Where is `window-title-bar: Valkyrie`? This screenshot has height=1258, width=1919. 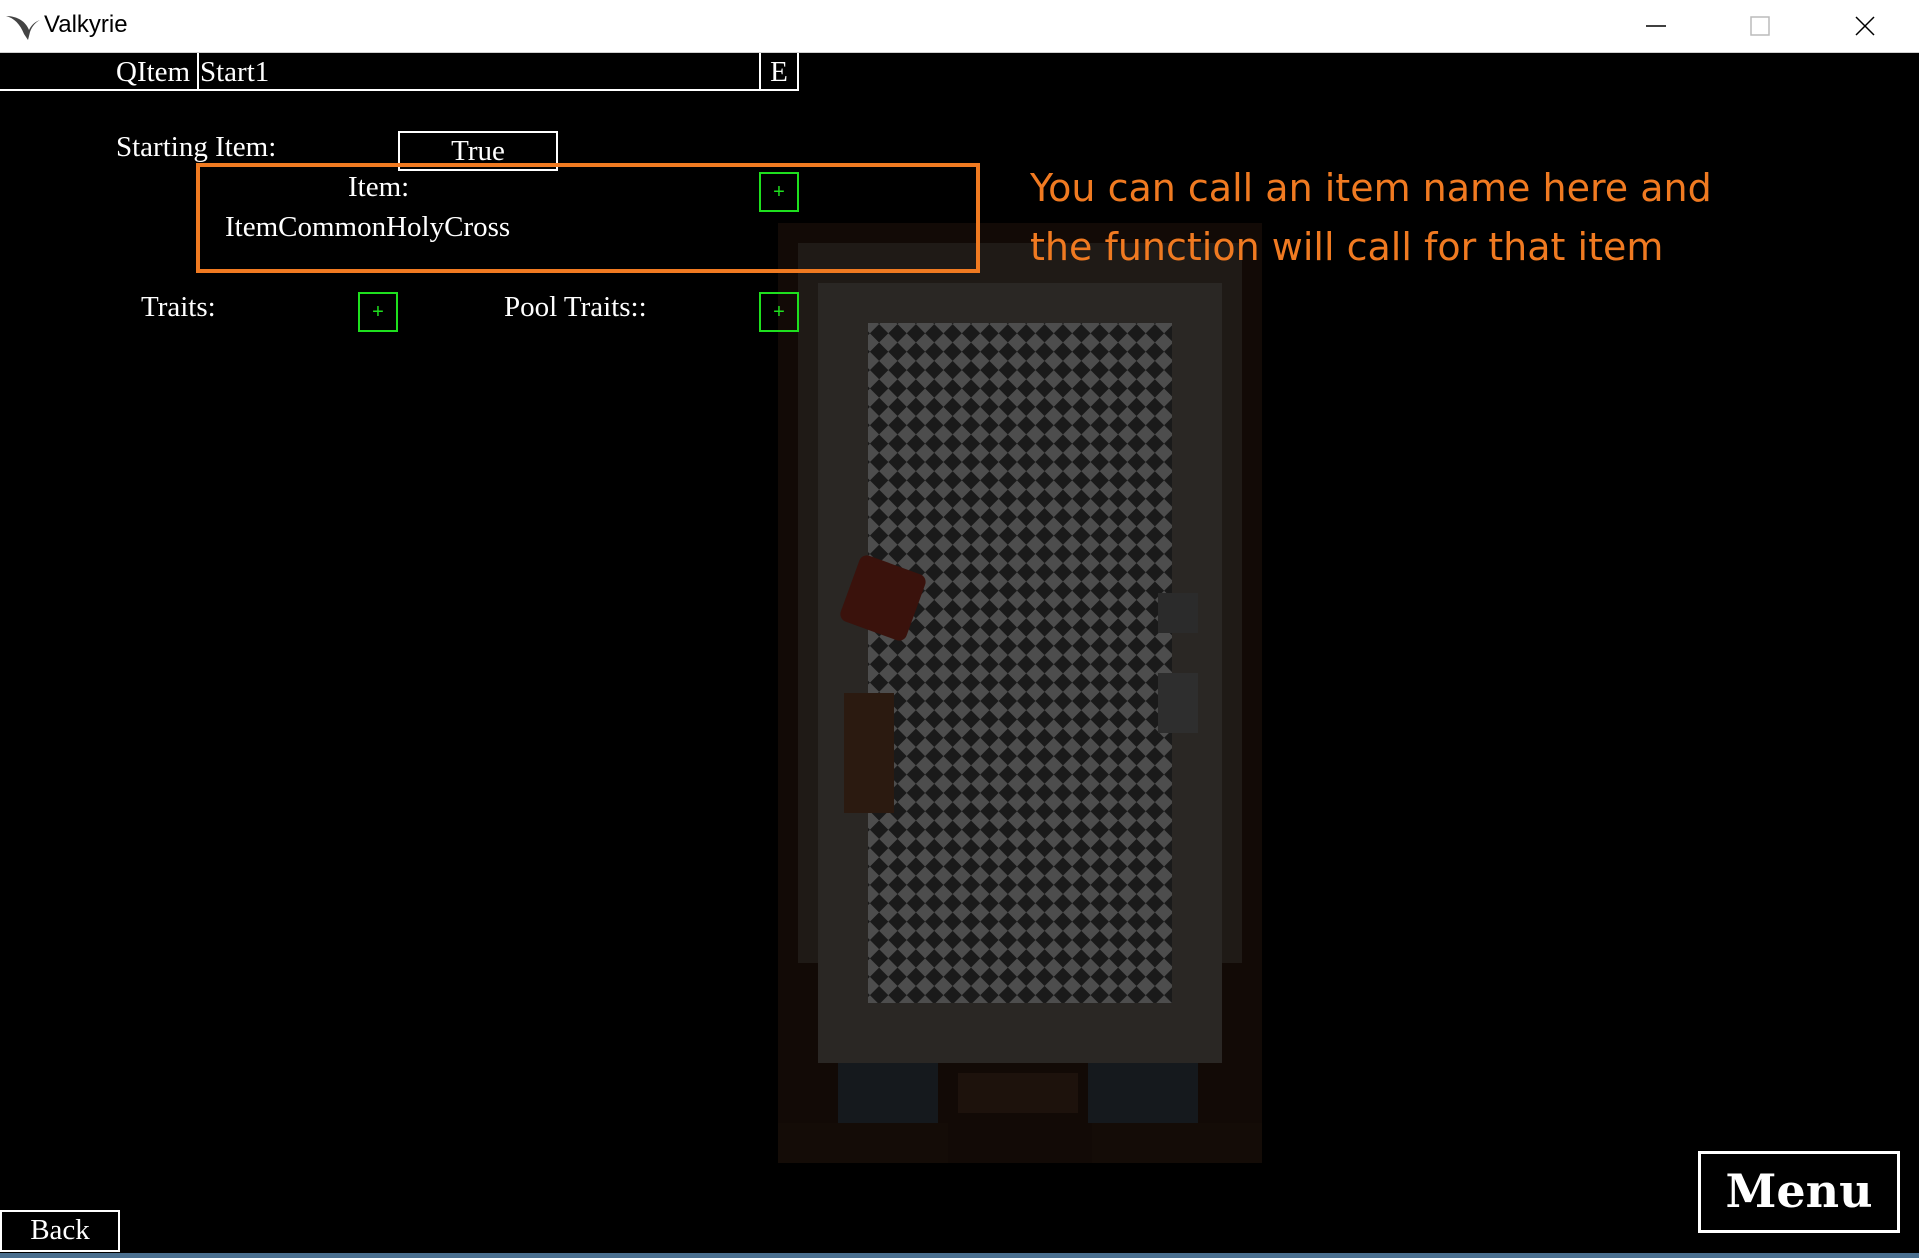 window-title-bar: Valkyrie is located at coordinates (959, 26).